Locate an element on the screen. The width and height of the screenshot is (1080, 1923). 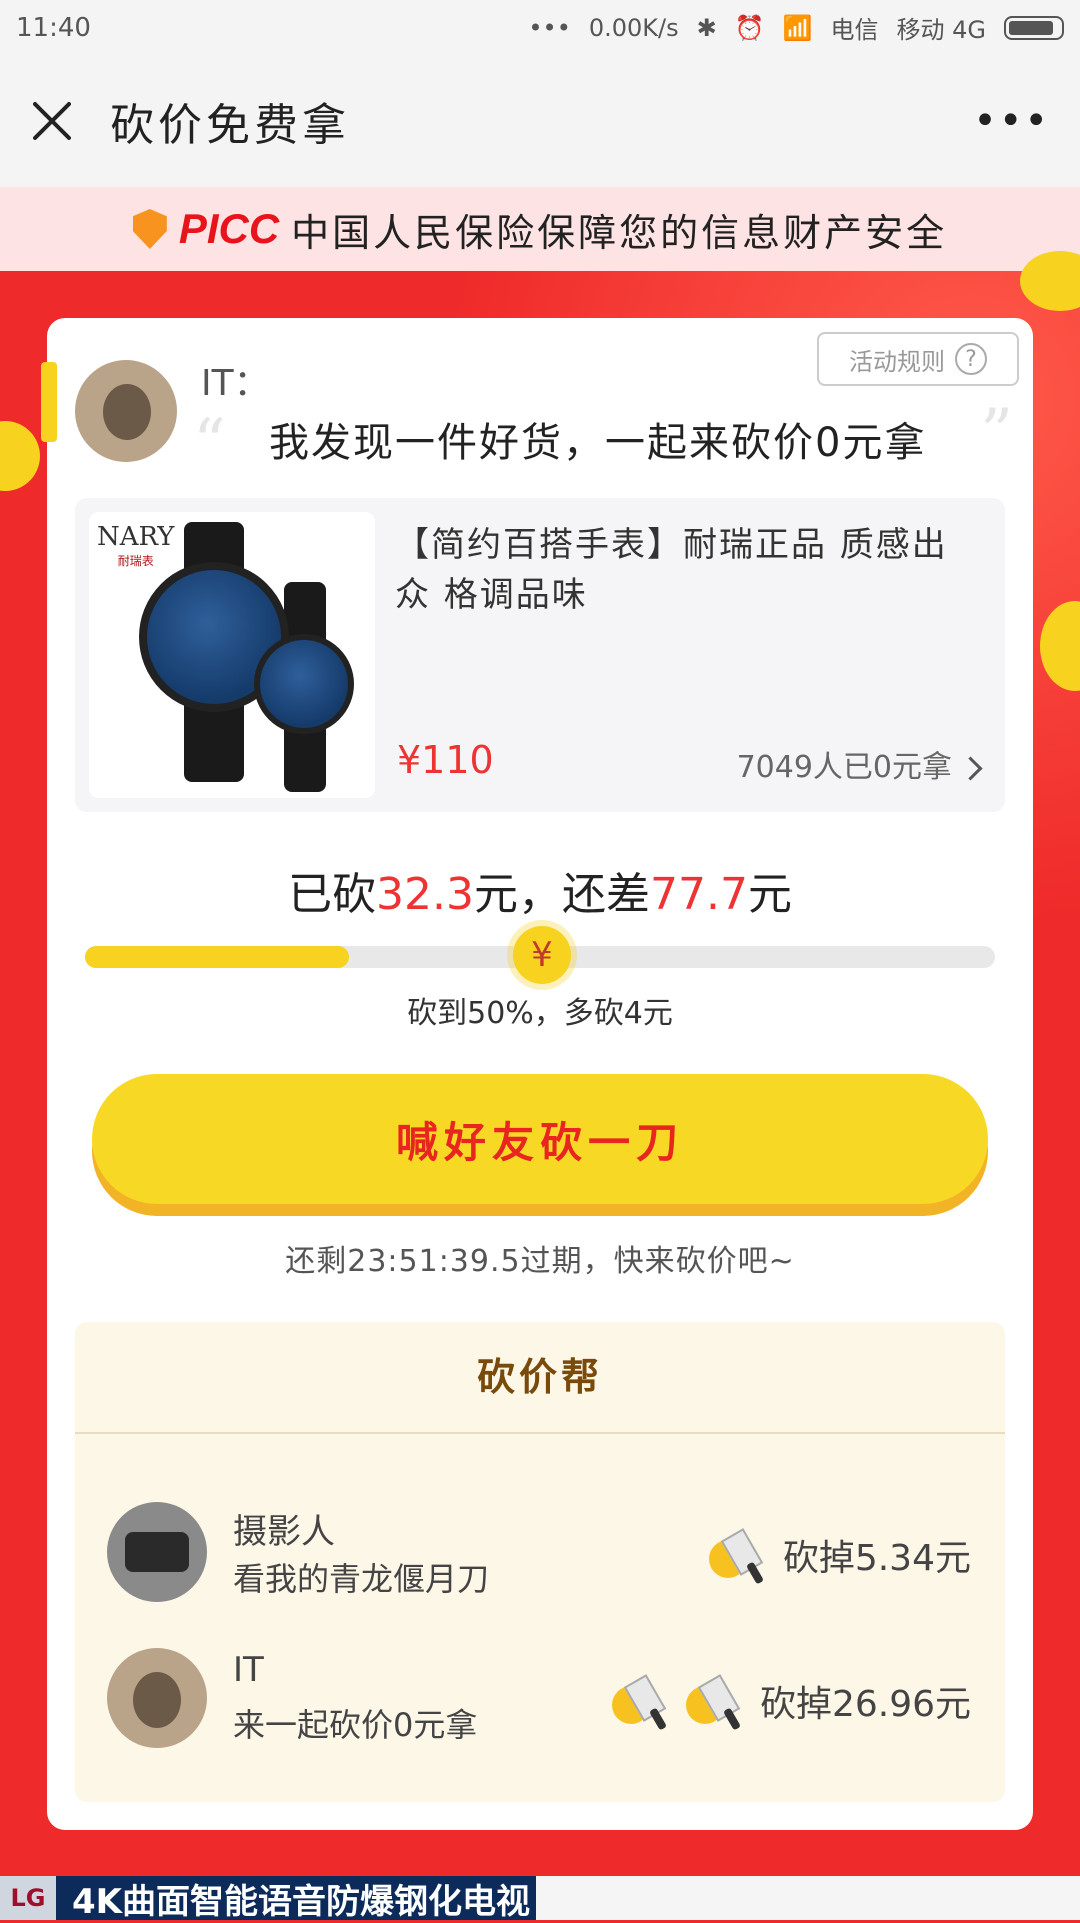
helper-note: 来一起砍价0元拿 is located at coordinates (355, 1725).